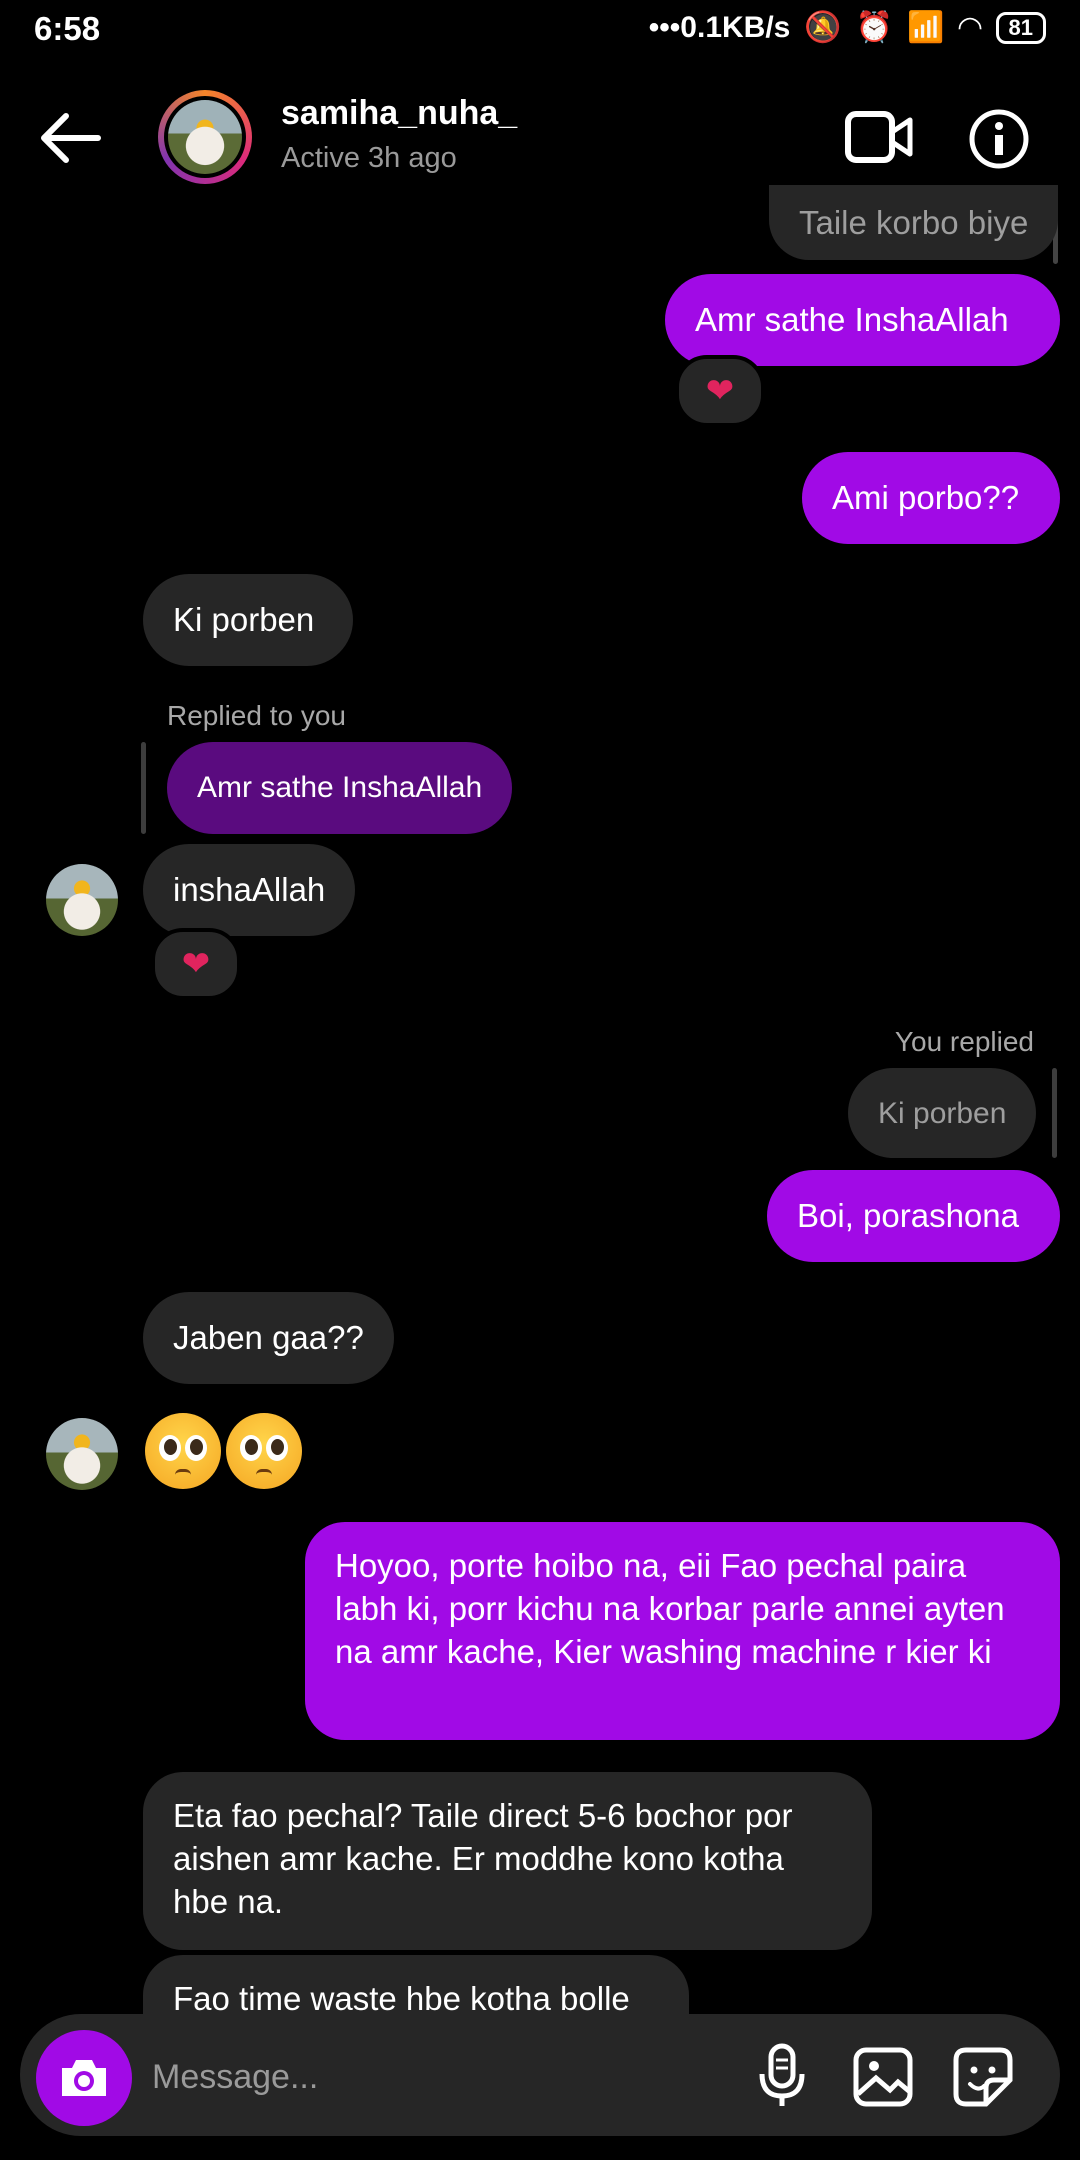 This screenshot has width=1080, height=2160. What do you see at coordinates (1020, 27) in the screenshot?
I see `battery-indicator: 81` at bounding box center [1020, 27].